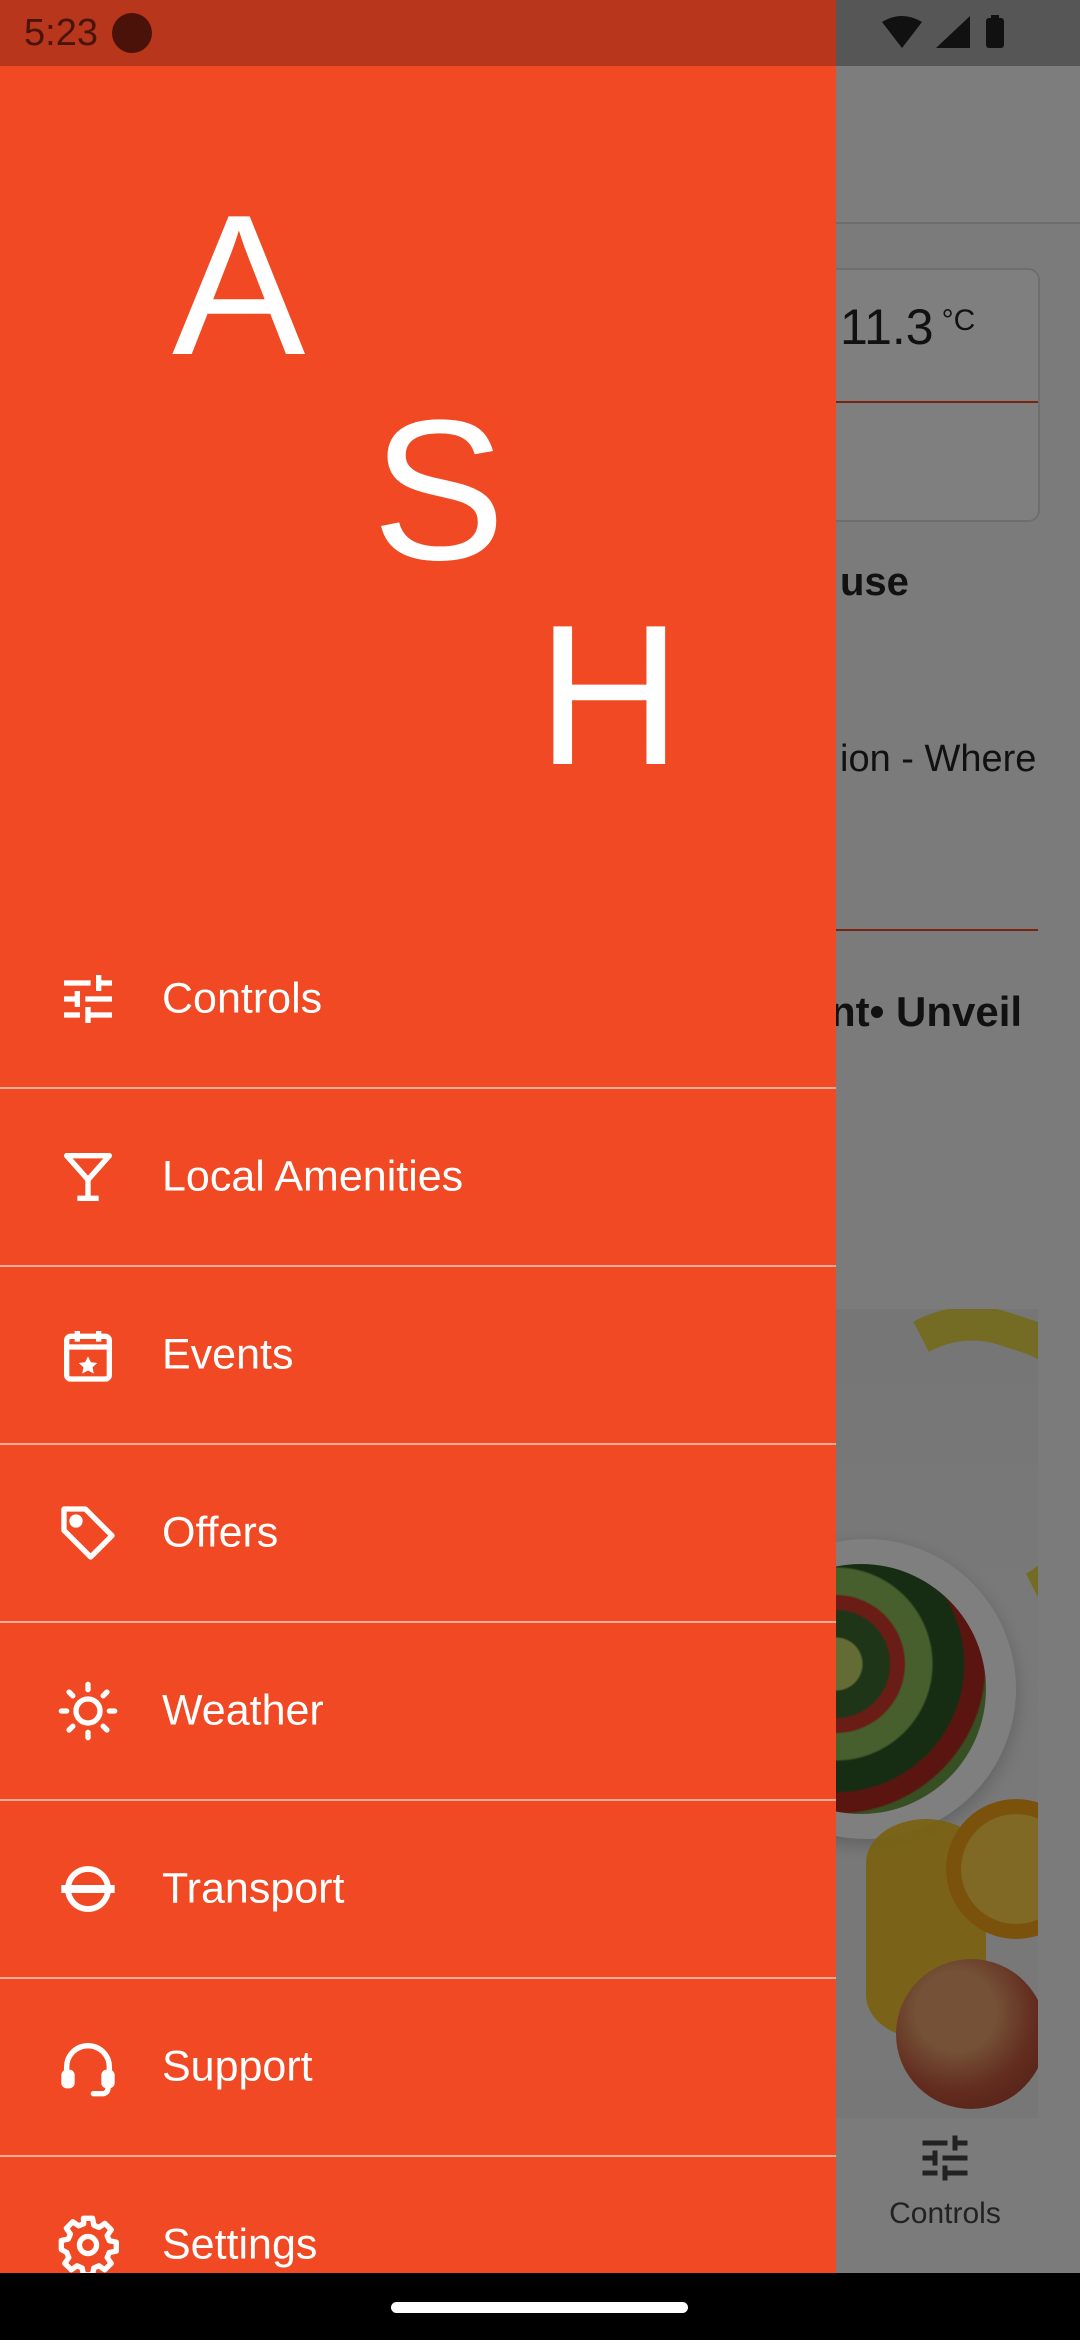 The height and width of the screenshot is (2340, 1080). Describe the element at coordinates (88, 999) in the screenshot. I see `sliders-icon` at that location.